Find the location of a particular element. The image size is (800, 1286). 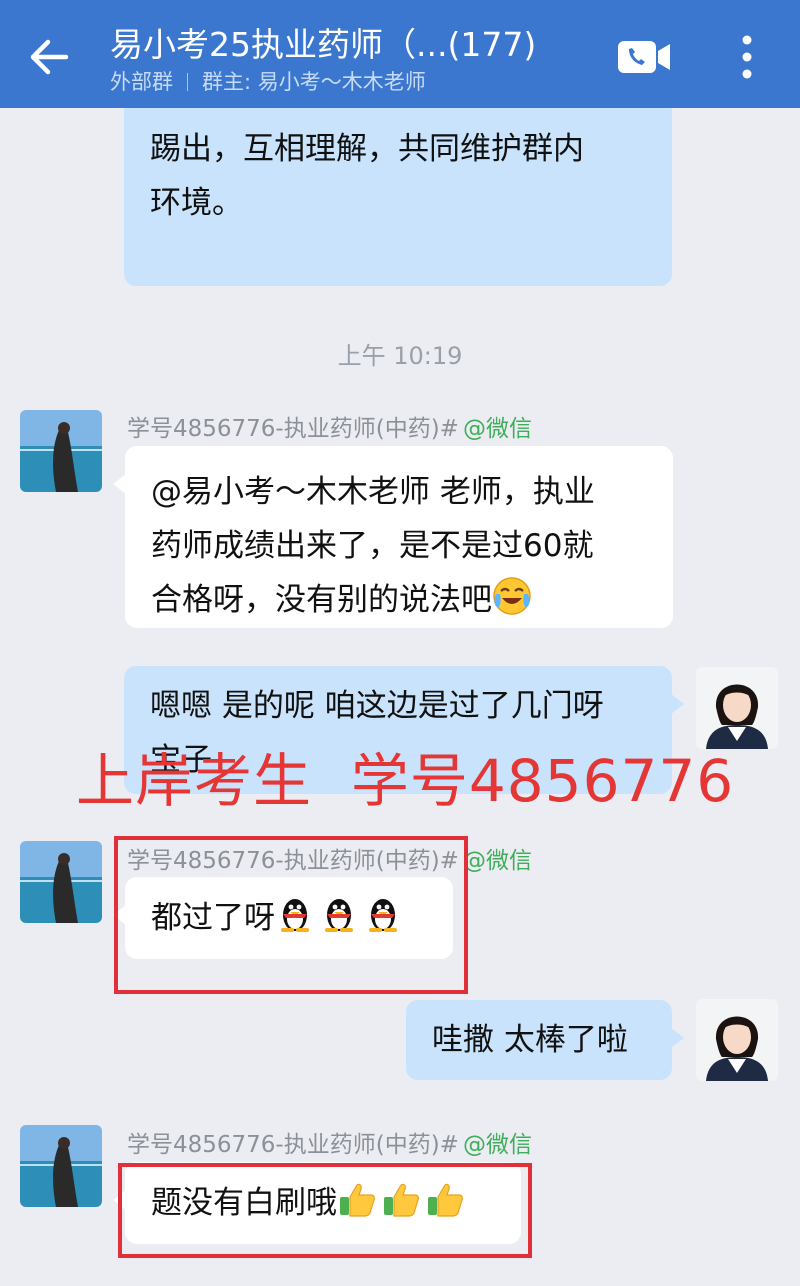

message-bubble-outgoing: 踢出，互相理解，共同维护群内 环境。 is located at coordinates (398, 183).